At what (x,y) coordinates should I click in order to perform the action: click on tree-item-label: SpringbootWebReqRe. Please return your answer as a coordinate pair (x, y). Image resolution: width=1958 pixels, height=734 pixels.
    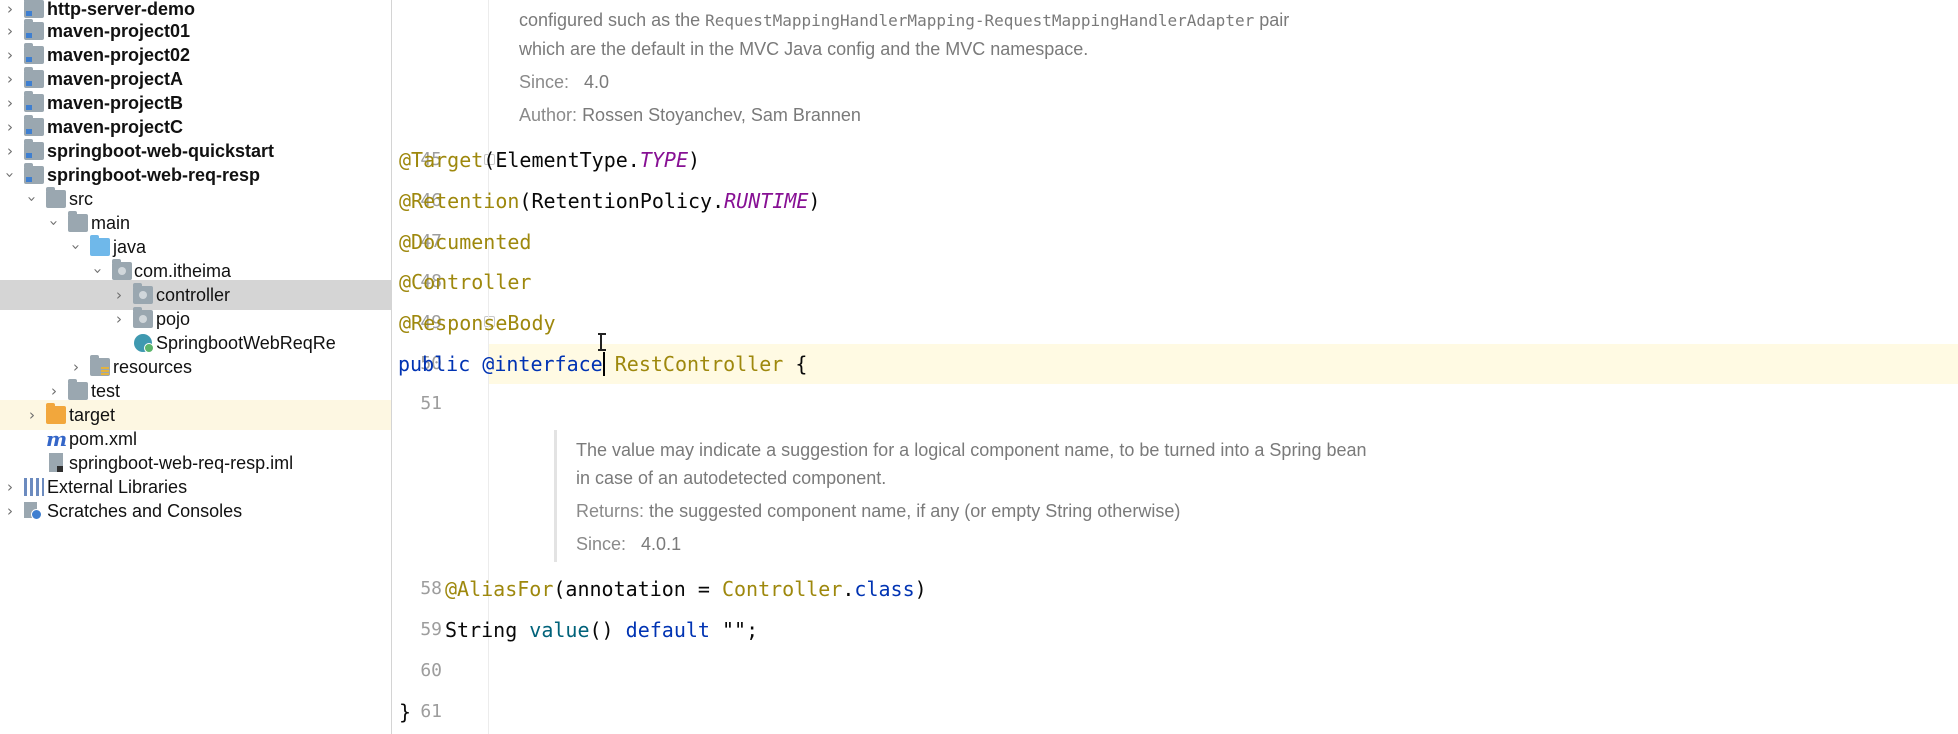
    Looking at the image, I should click on (246, 343).